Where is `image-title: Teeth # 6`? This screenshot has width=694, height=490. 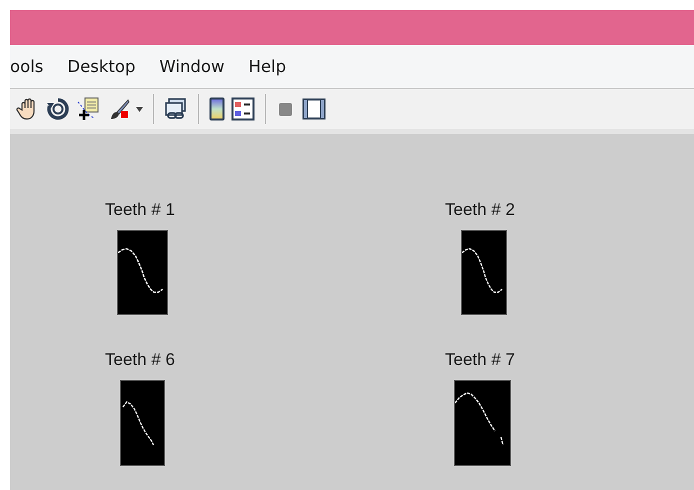
image-title: Teeth # 6 is located at coordinates (140, 360).